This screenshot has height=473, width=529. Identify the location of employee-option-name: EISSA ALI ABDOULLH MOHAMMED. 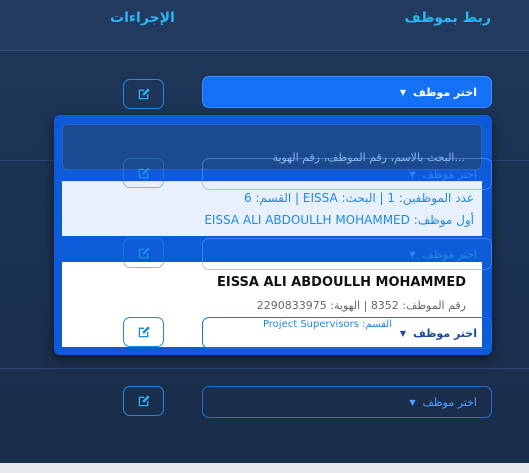
(341, 282).